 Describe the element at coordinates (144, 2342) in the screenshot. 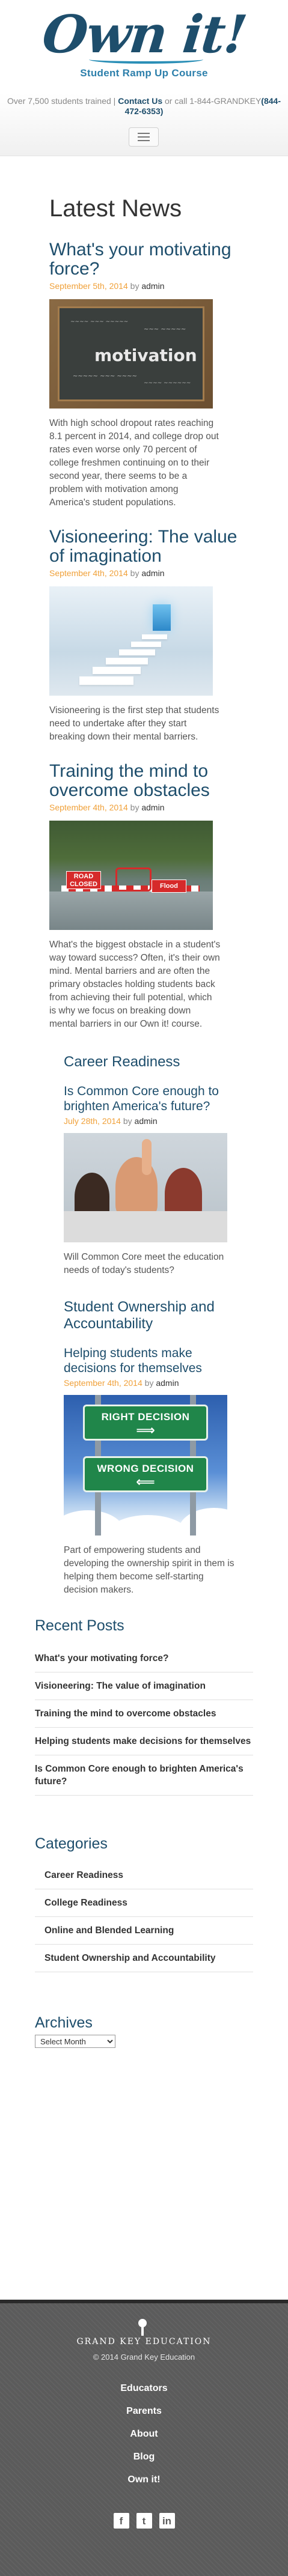

I see `footer-logo-name: GRAND KEY EDUCATION` at that location.